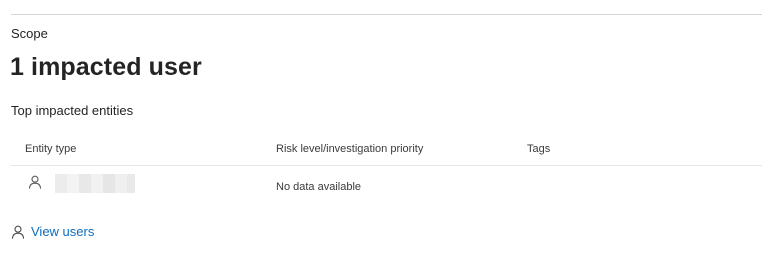  What do you see at coordinates (386, 14) in the screenshot?
I see `top-divider` at bounding box center [386, 14].